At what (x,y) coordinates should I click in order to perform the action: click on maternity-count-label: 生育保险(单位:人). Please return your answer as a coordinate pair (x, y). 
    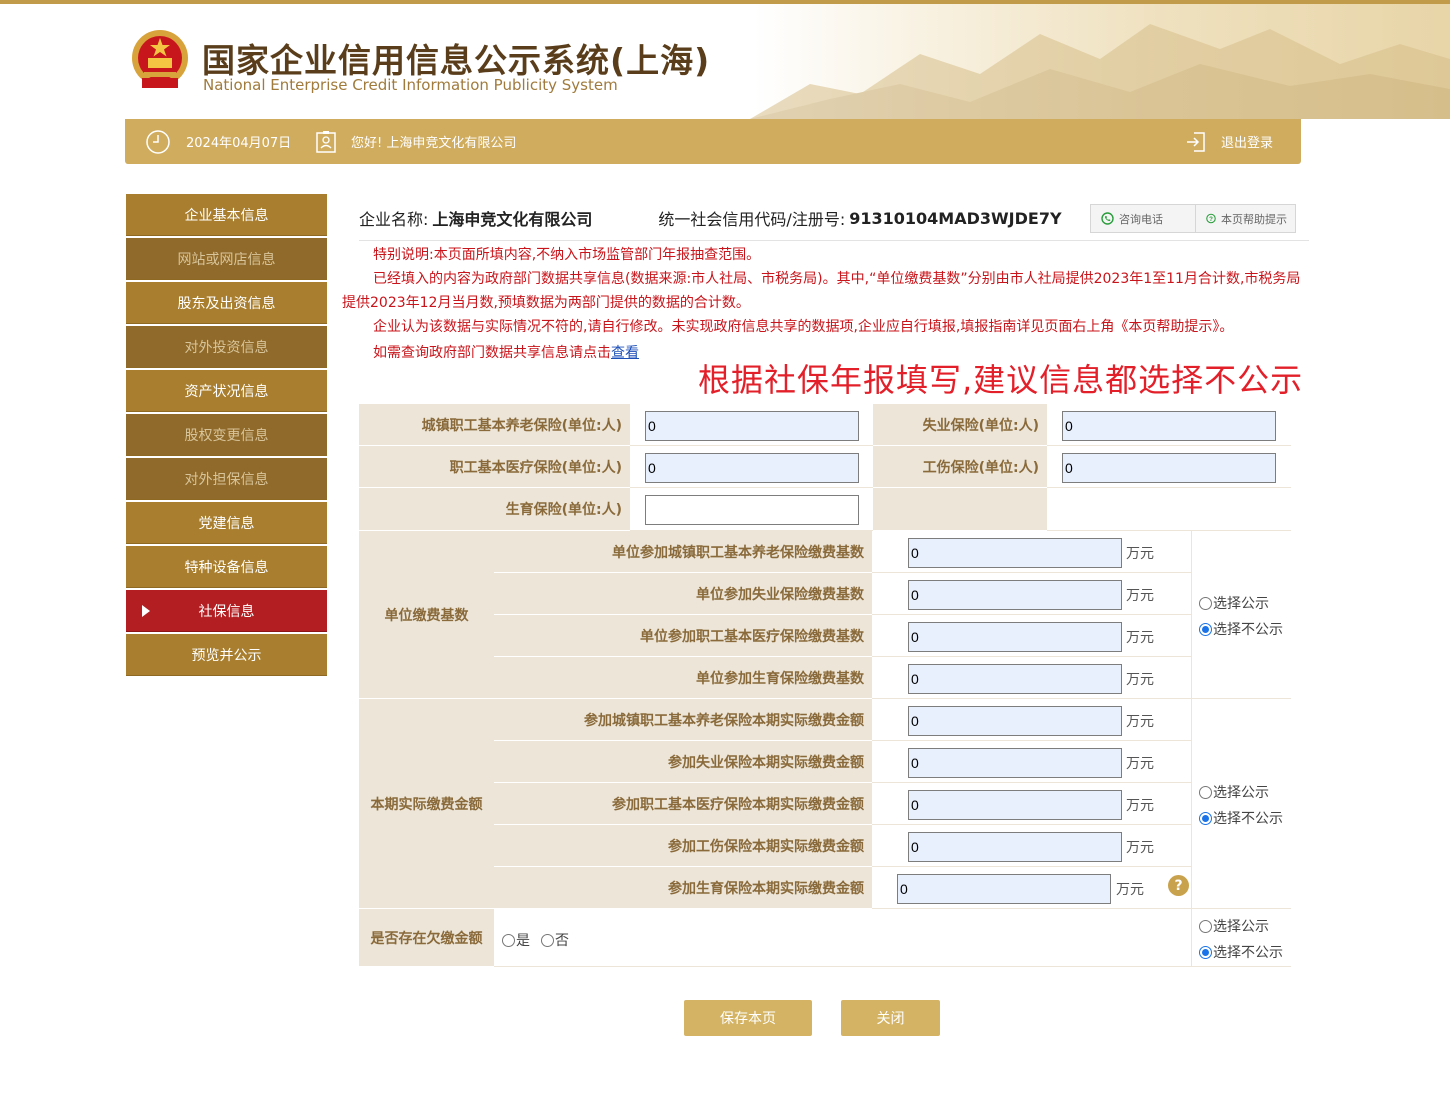
    Looking at the image, I should click on (494, 509).